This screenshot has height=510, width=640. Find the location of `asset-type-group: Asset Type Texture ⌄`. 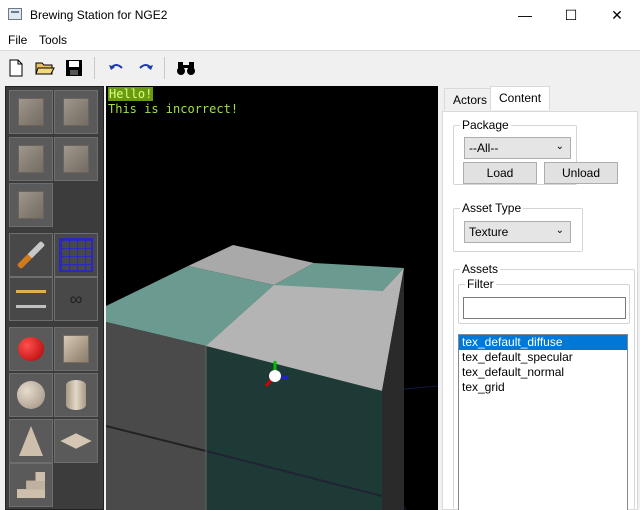

asset-type-group: Asset Type Texture ⌄ is located at coordinates (518, 226).